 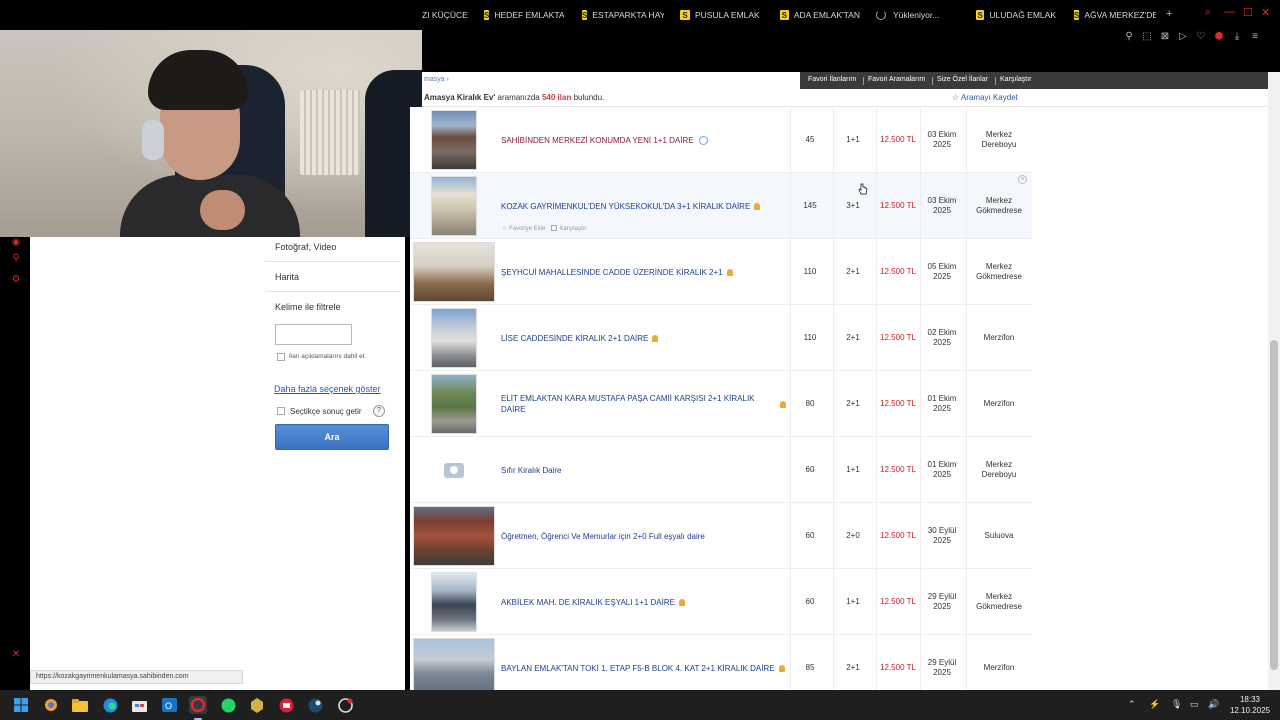 I want to click on help-icon: ?, so click(x=379, y=411).